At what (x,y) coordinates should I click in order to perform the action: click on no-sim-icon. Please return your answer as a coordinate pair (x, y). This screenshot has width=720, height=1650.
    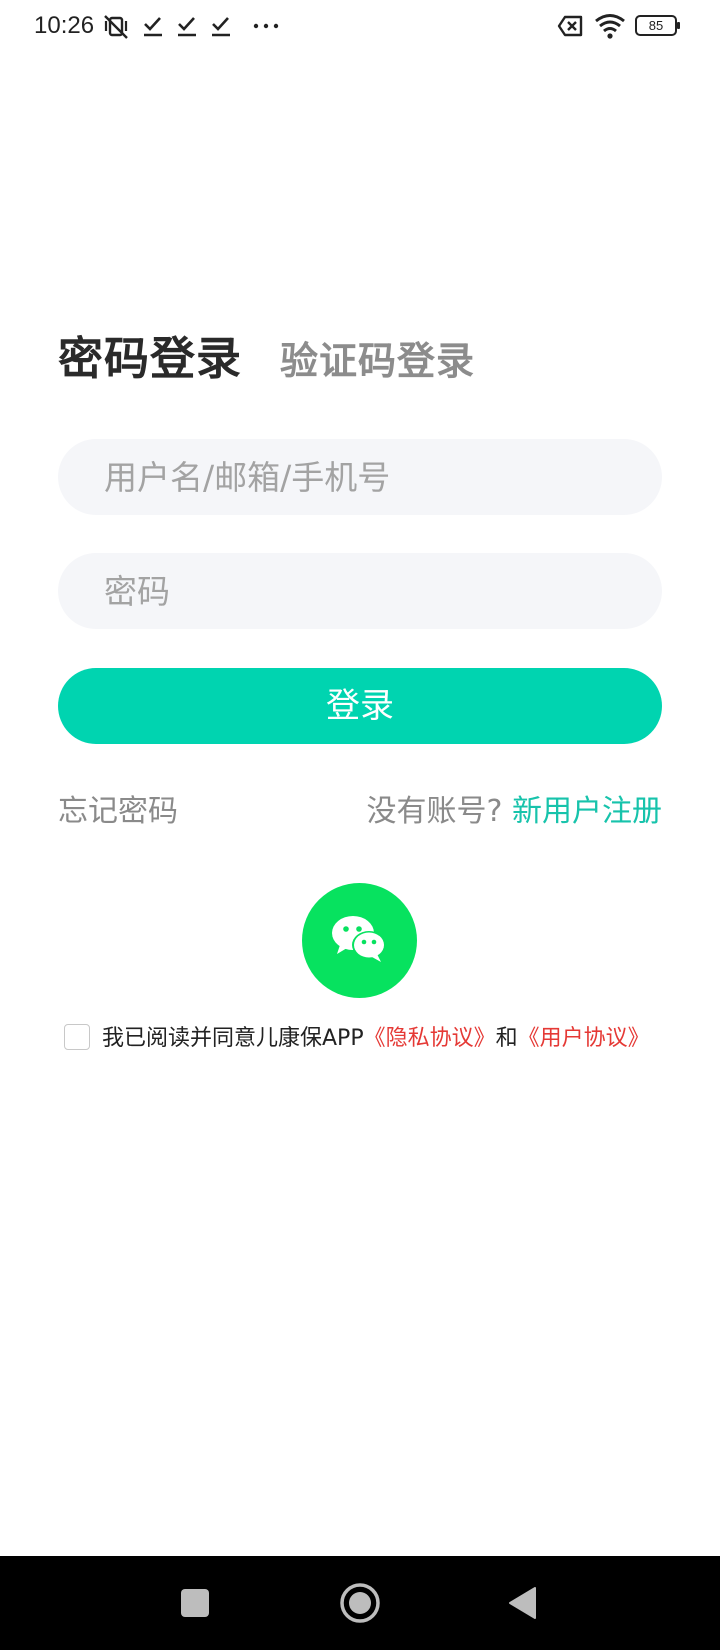
    Looking at the image, I should click on (571, 26).